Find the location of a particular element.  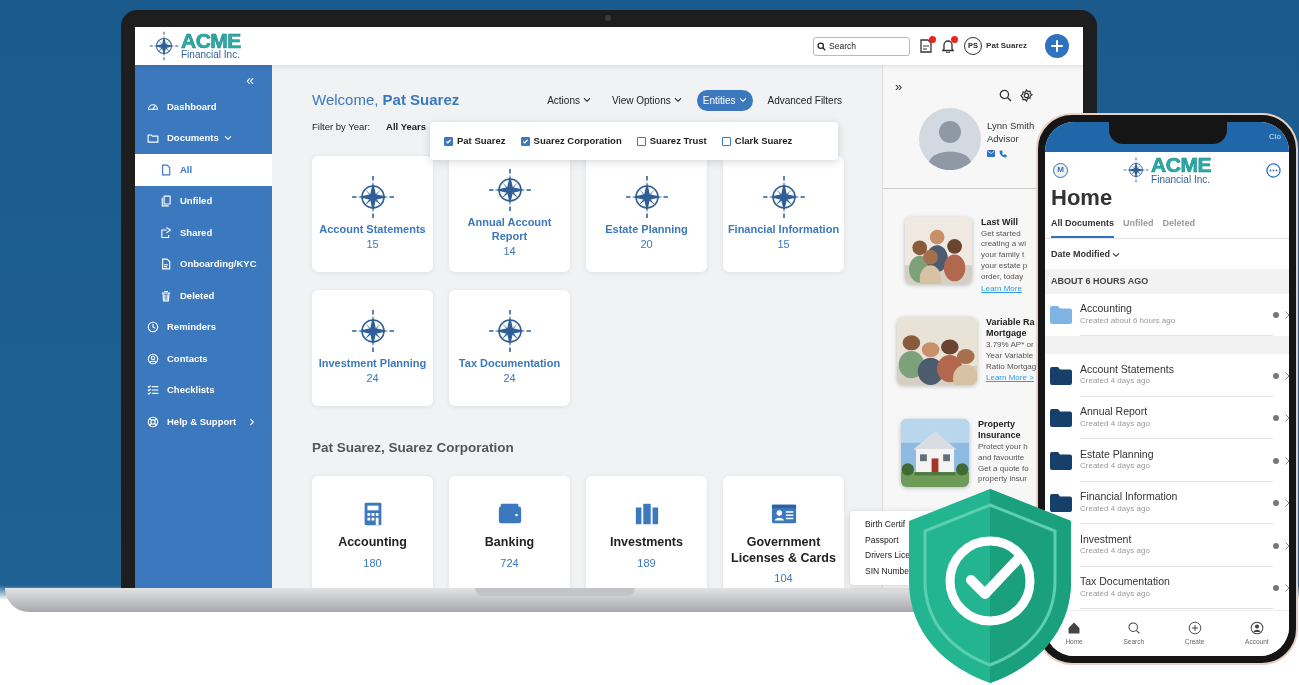

sidebar-item: Deleted is located at coordinates (203, 296).